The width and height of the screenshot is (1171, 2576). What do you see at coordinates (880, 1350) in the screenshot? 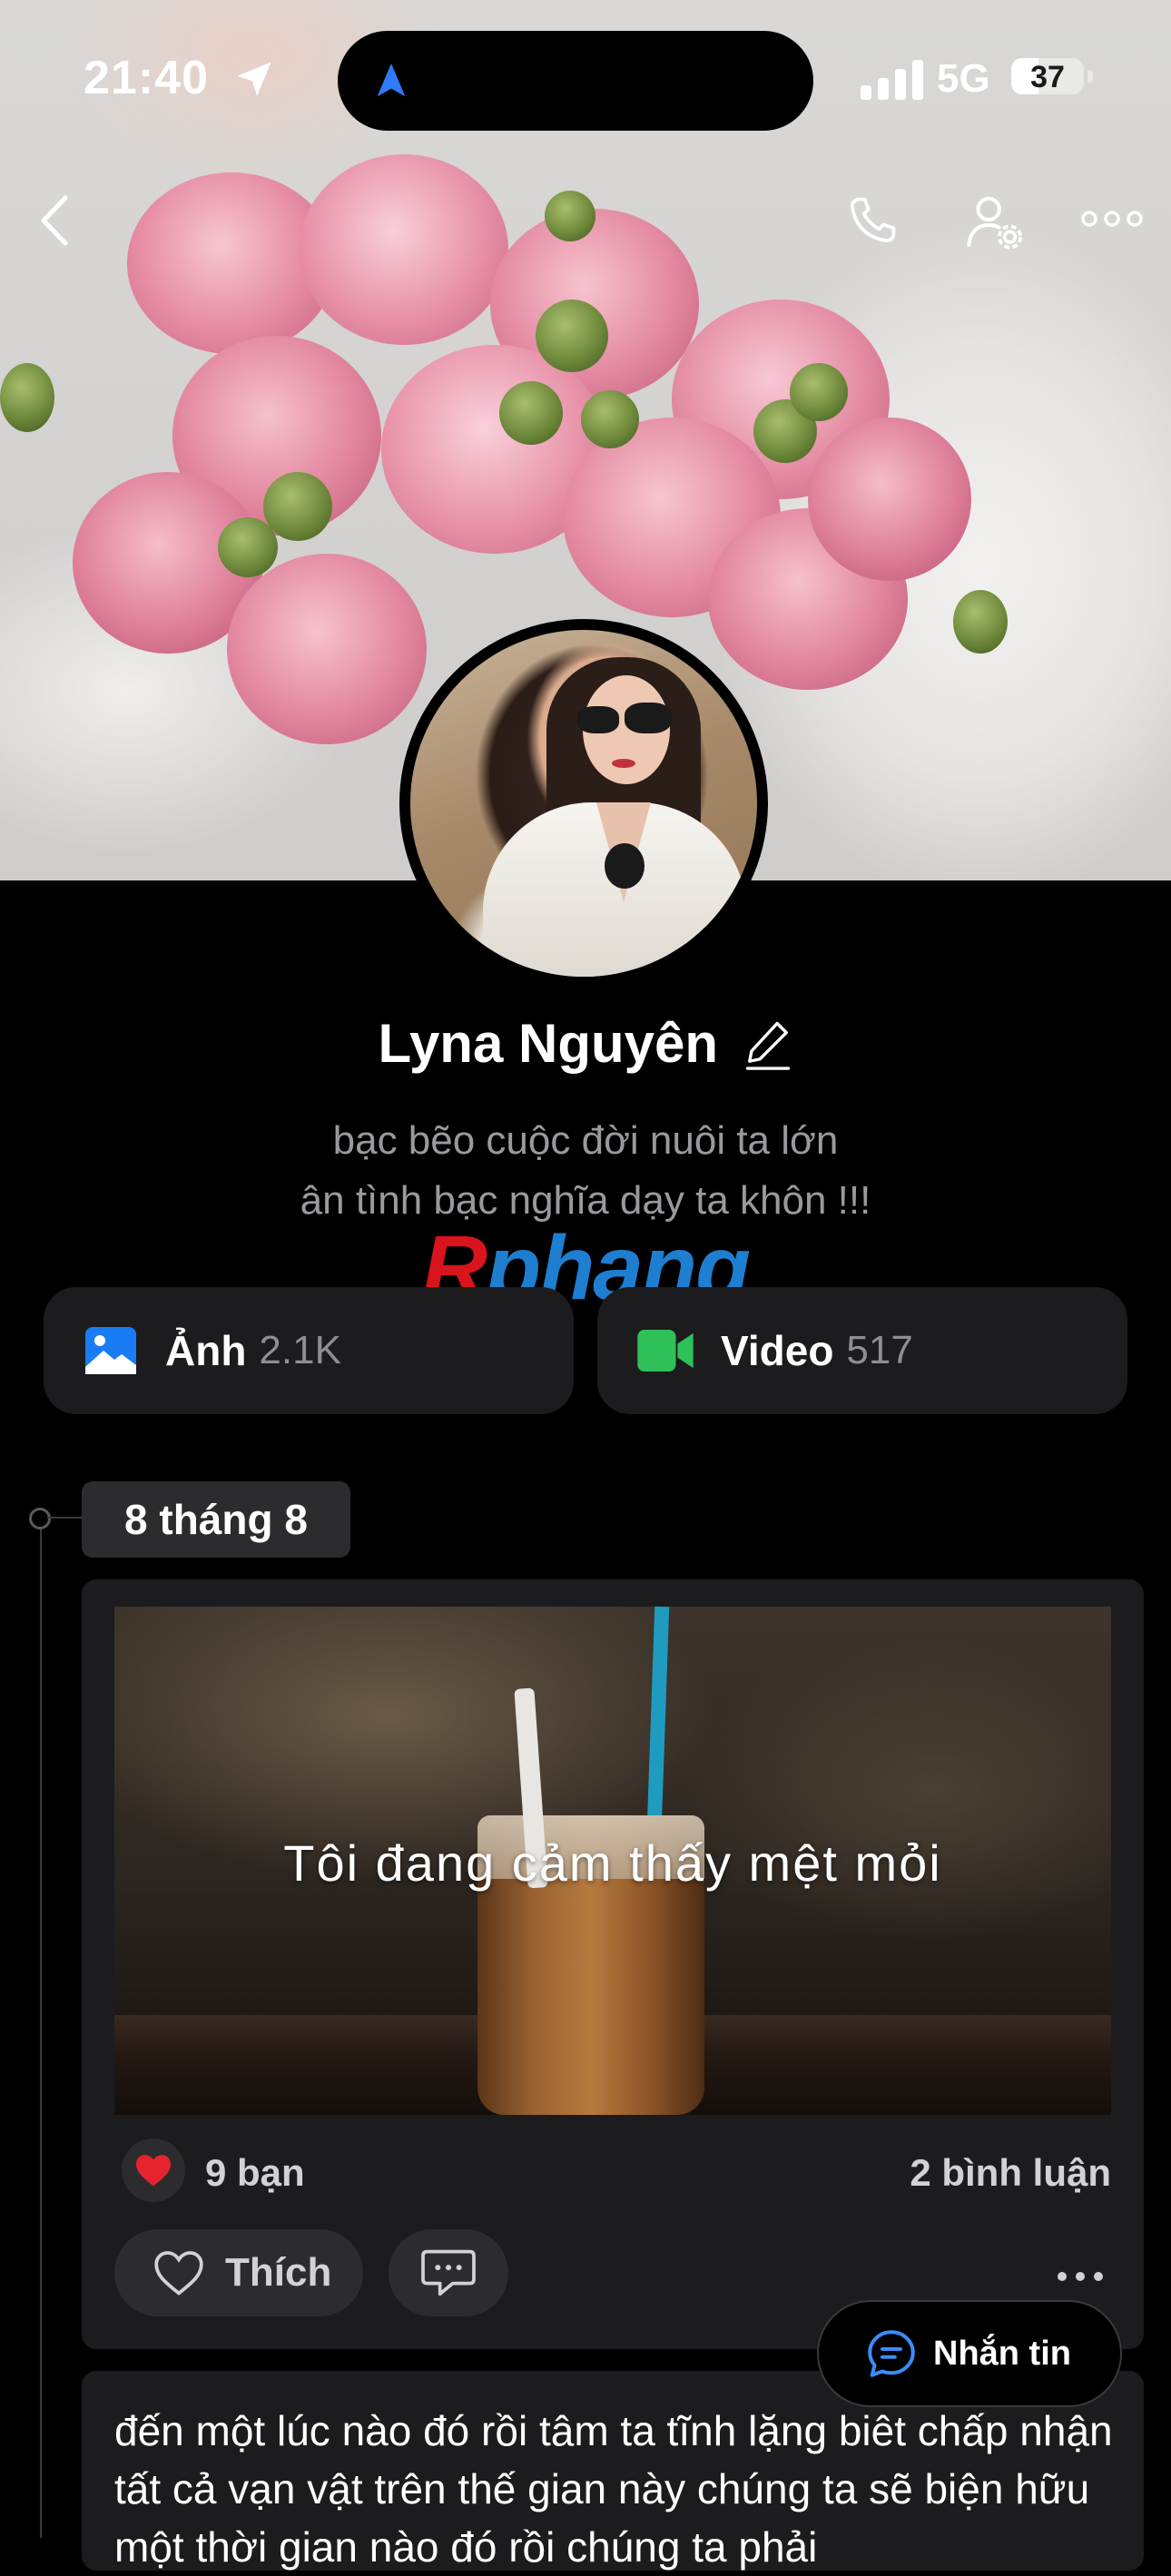
I see `videos-count: 517` at bounding box center [880, 1350].